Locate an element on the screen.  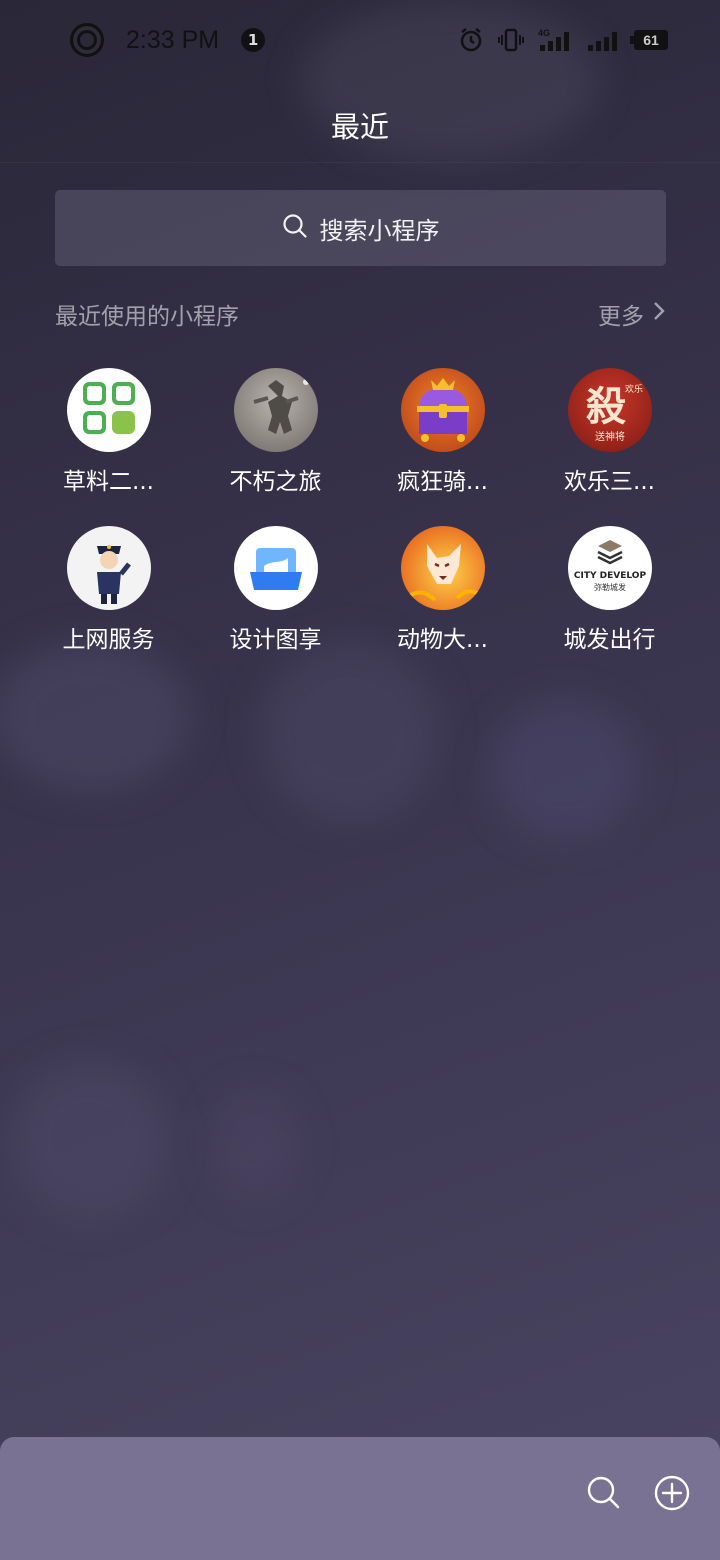
app-name: 城发出行 is located at coordinates (609, 640).